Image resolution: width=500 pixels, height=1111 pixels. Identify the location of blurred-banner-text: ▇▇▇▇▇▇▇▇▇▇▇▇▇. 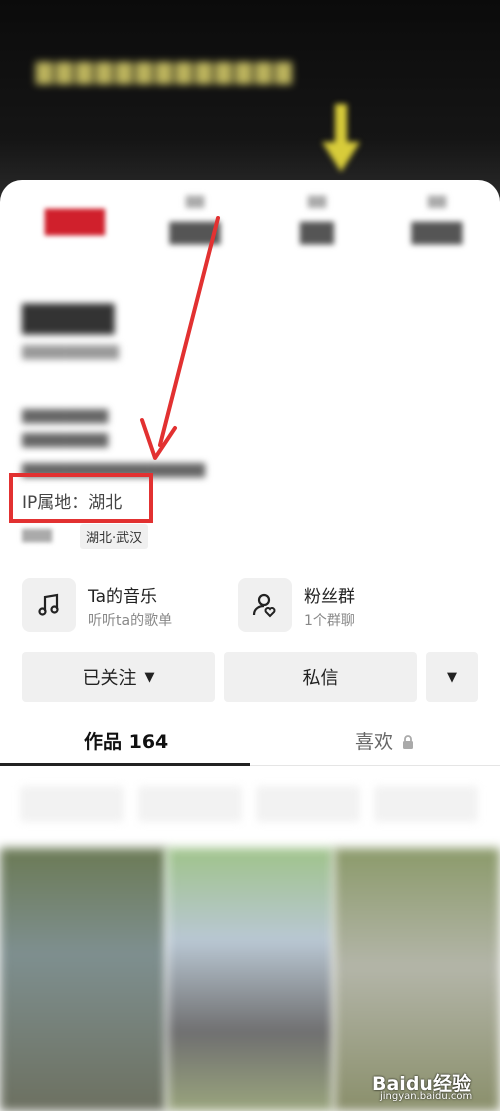
(165, 72).